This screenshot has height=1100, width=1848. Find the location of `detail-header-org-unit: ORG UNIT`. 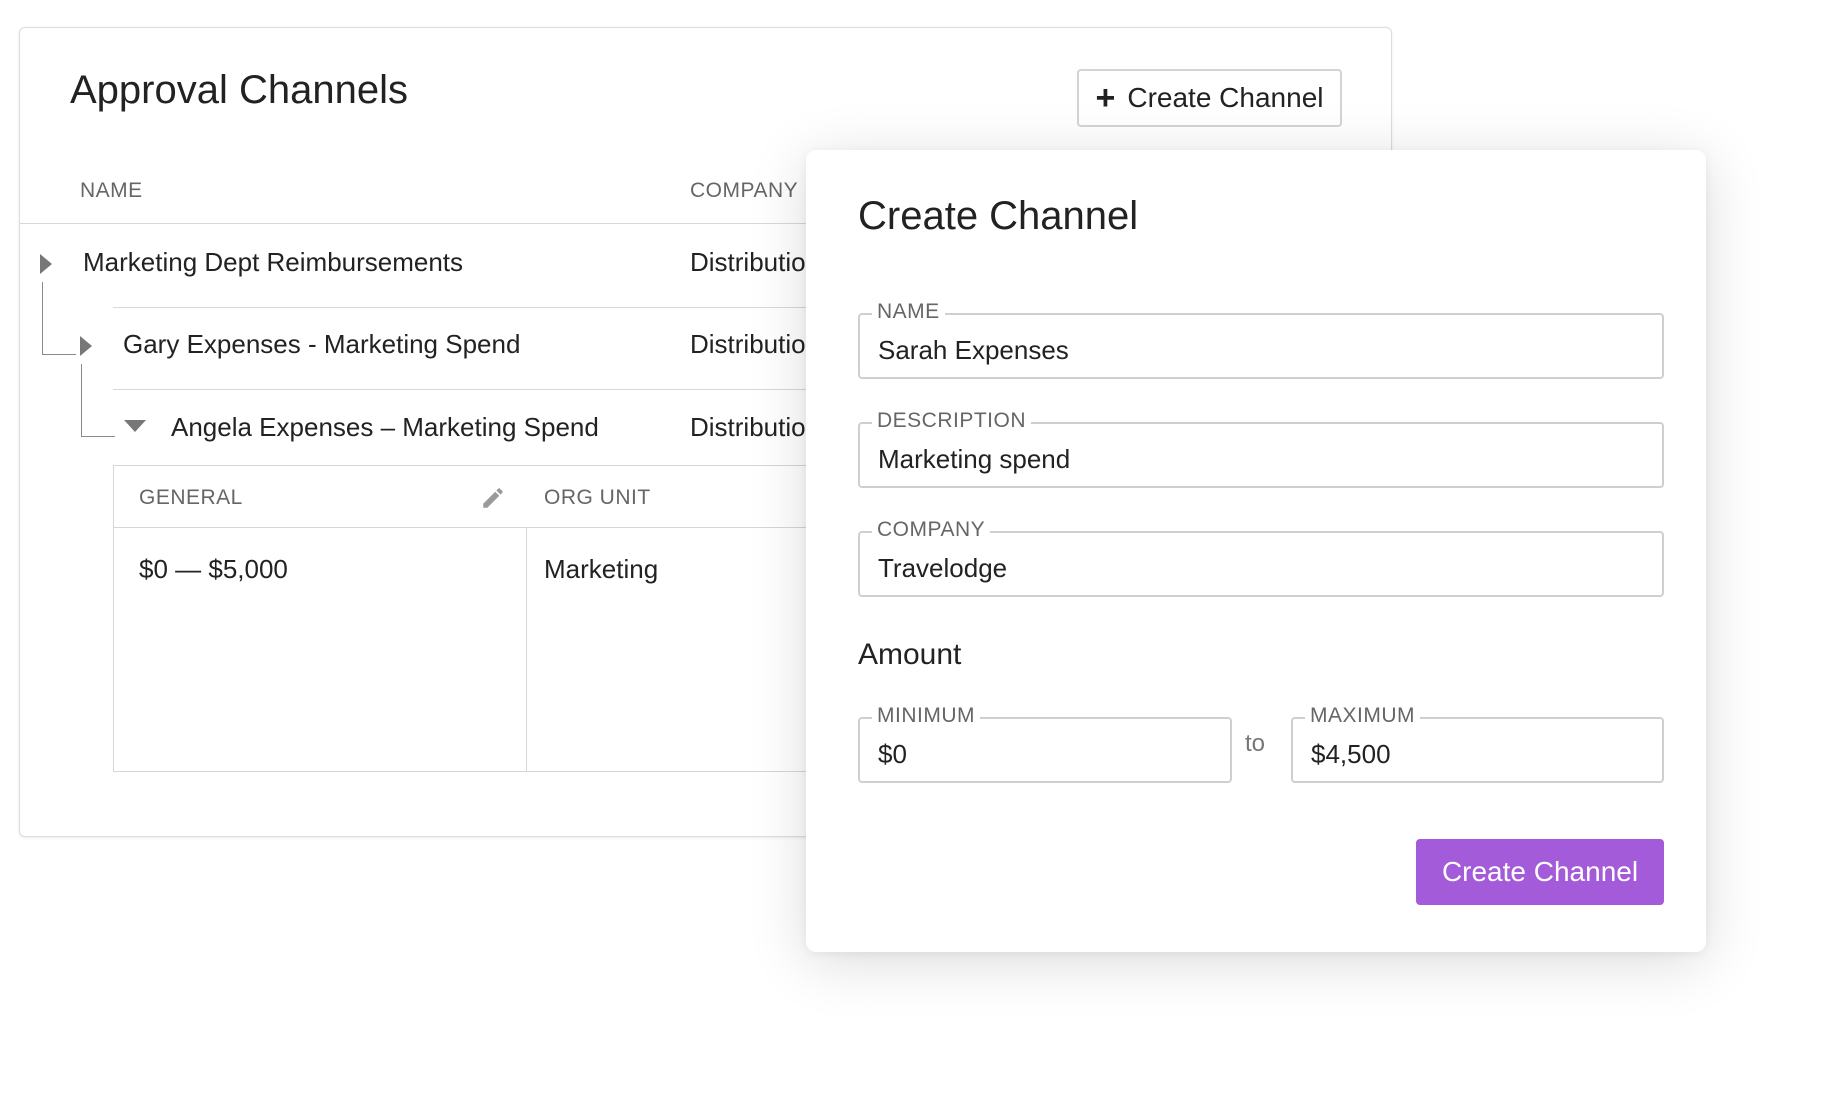

detail-header-org-unit: ORG UNIT is located at coordinates (597, 497).